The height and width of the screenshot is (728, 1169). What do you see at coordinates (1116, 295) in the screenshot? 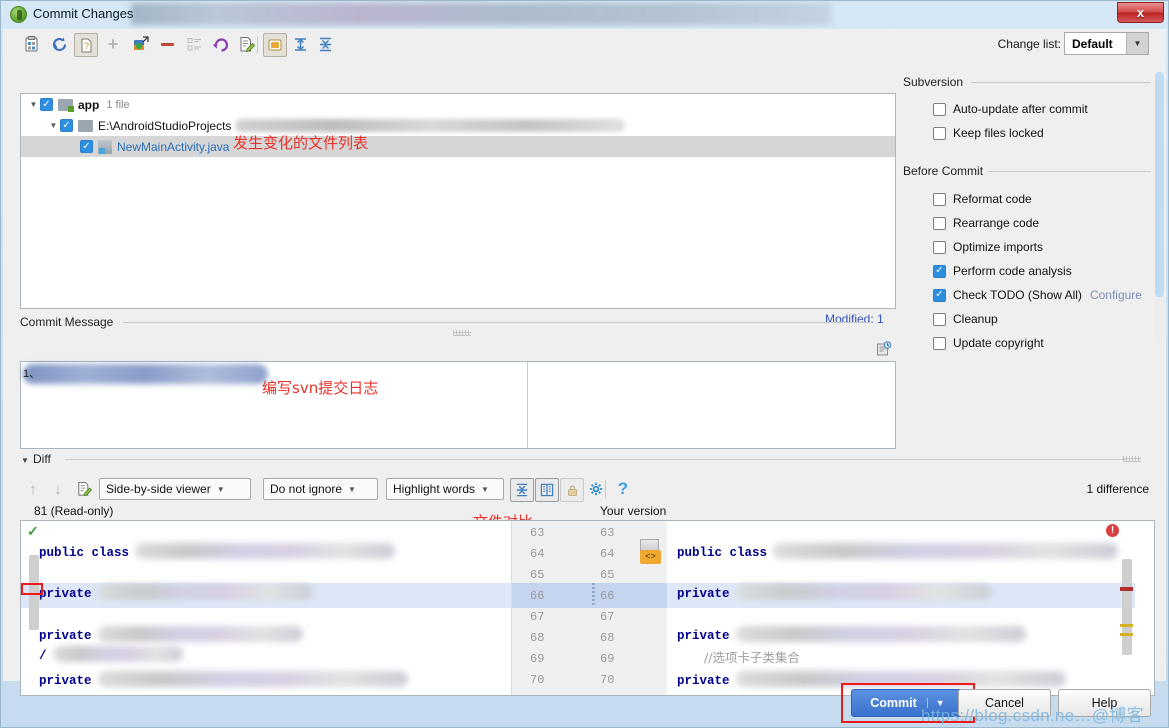
I see `configure-link: Configure` at bounding box center [1116, 295].